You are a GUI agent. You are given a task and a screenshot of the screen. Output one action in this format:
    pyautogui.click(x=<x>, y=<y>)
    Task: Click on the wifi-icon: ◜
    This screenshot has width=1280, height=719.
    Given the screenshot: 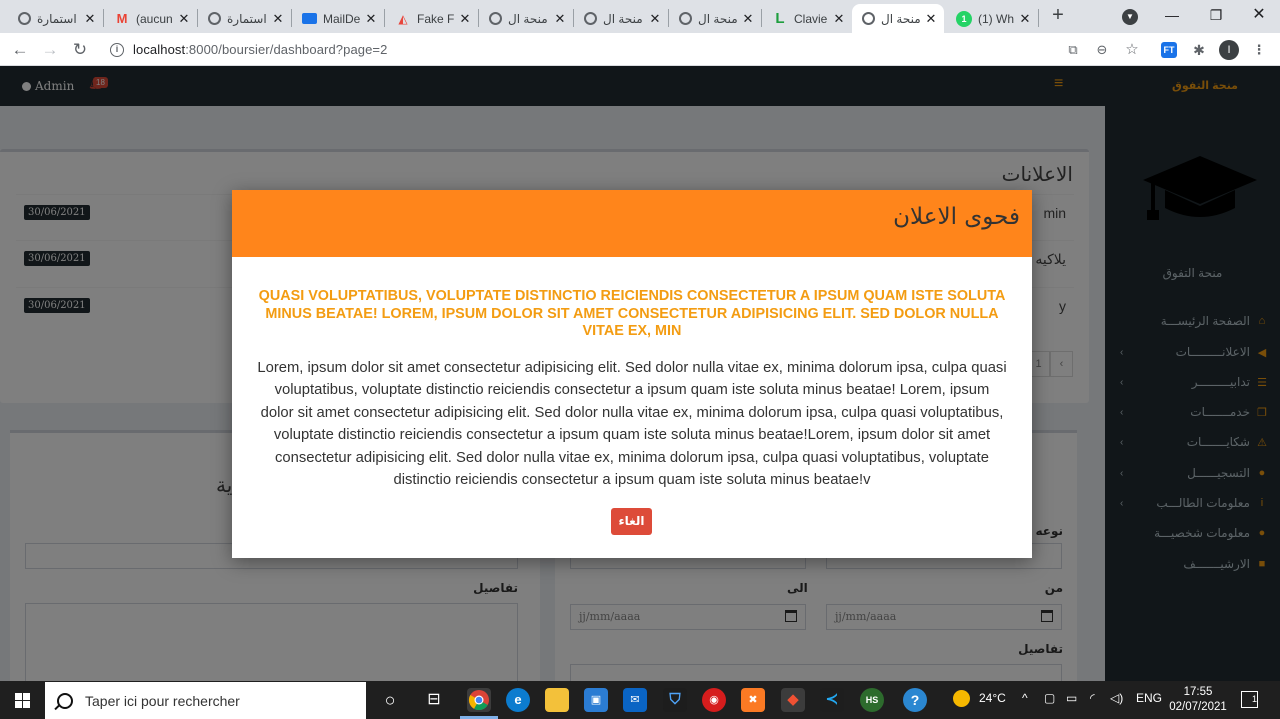 What is the action you would take?
    pyautogui.click(x=1092, y=698)
    